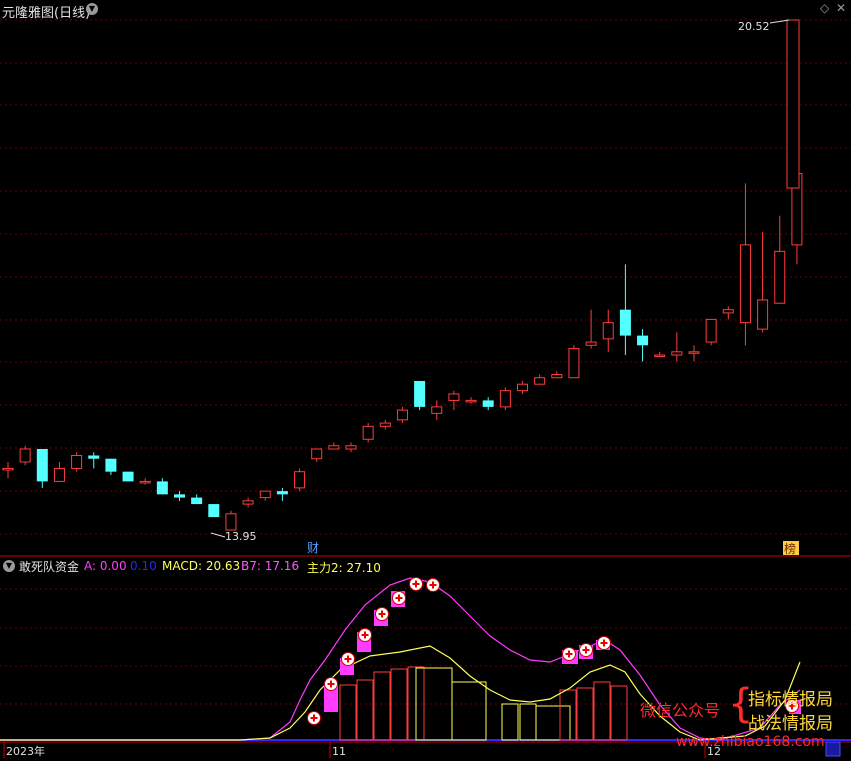 This screenshot has width=851, height=761. Describe the element at coordinates (824, 8) in the screenshot. I see `collapse-panel-button: ◇` at that location.